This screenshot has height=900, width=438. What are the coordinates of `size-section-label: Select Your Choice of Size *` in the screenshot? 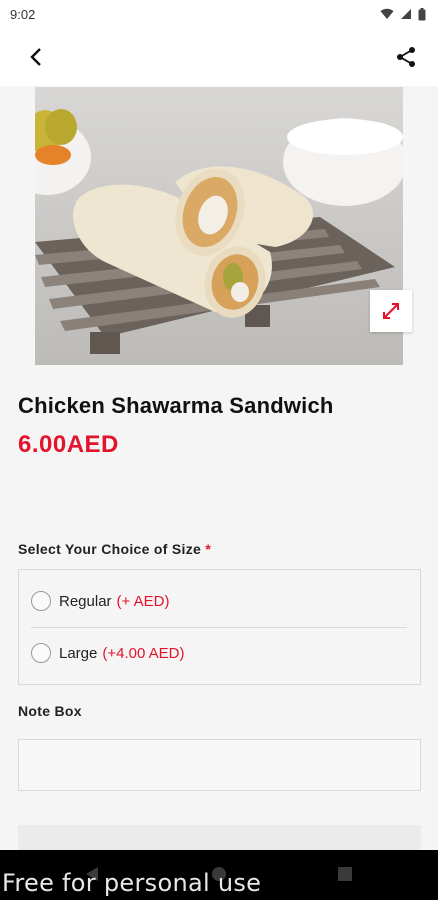 It's located at (114, 549).